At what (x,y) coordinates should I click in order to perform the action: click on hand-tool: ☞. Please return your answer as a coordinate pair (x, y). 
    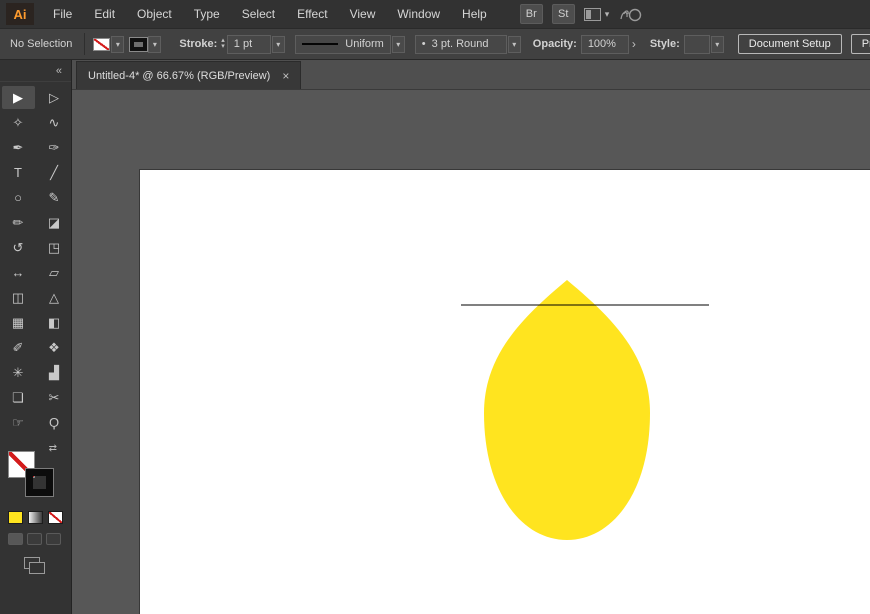
    Looking at the image, I should click on (18, 422).